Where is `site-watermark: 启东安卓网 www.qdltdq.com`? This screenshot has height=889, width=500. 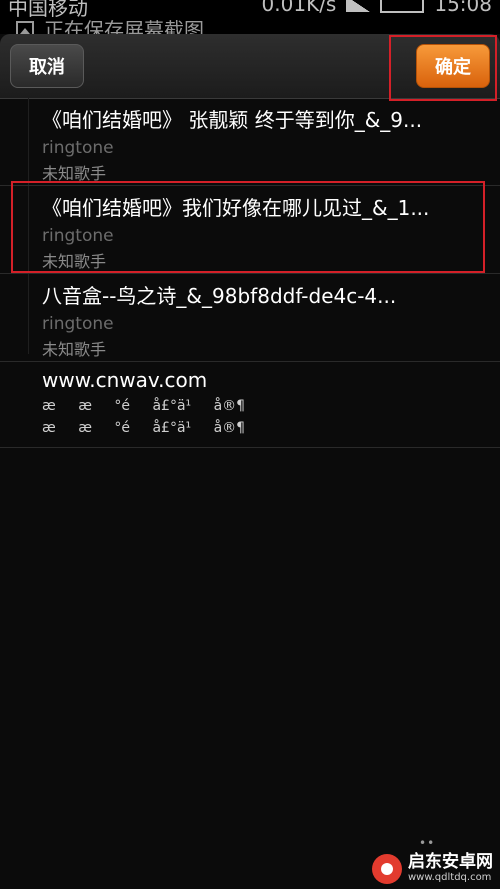 site-watermark: 启东安卓网 www.qdltdq.com is located at coordinates (436, 868).